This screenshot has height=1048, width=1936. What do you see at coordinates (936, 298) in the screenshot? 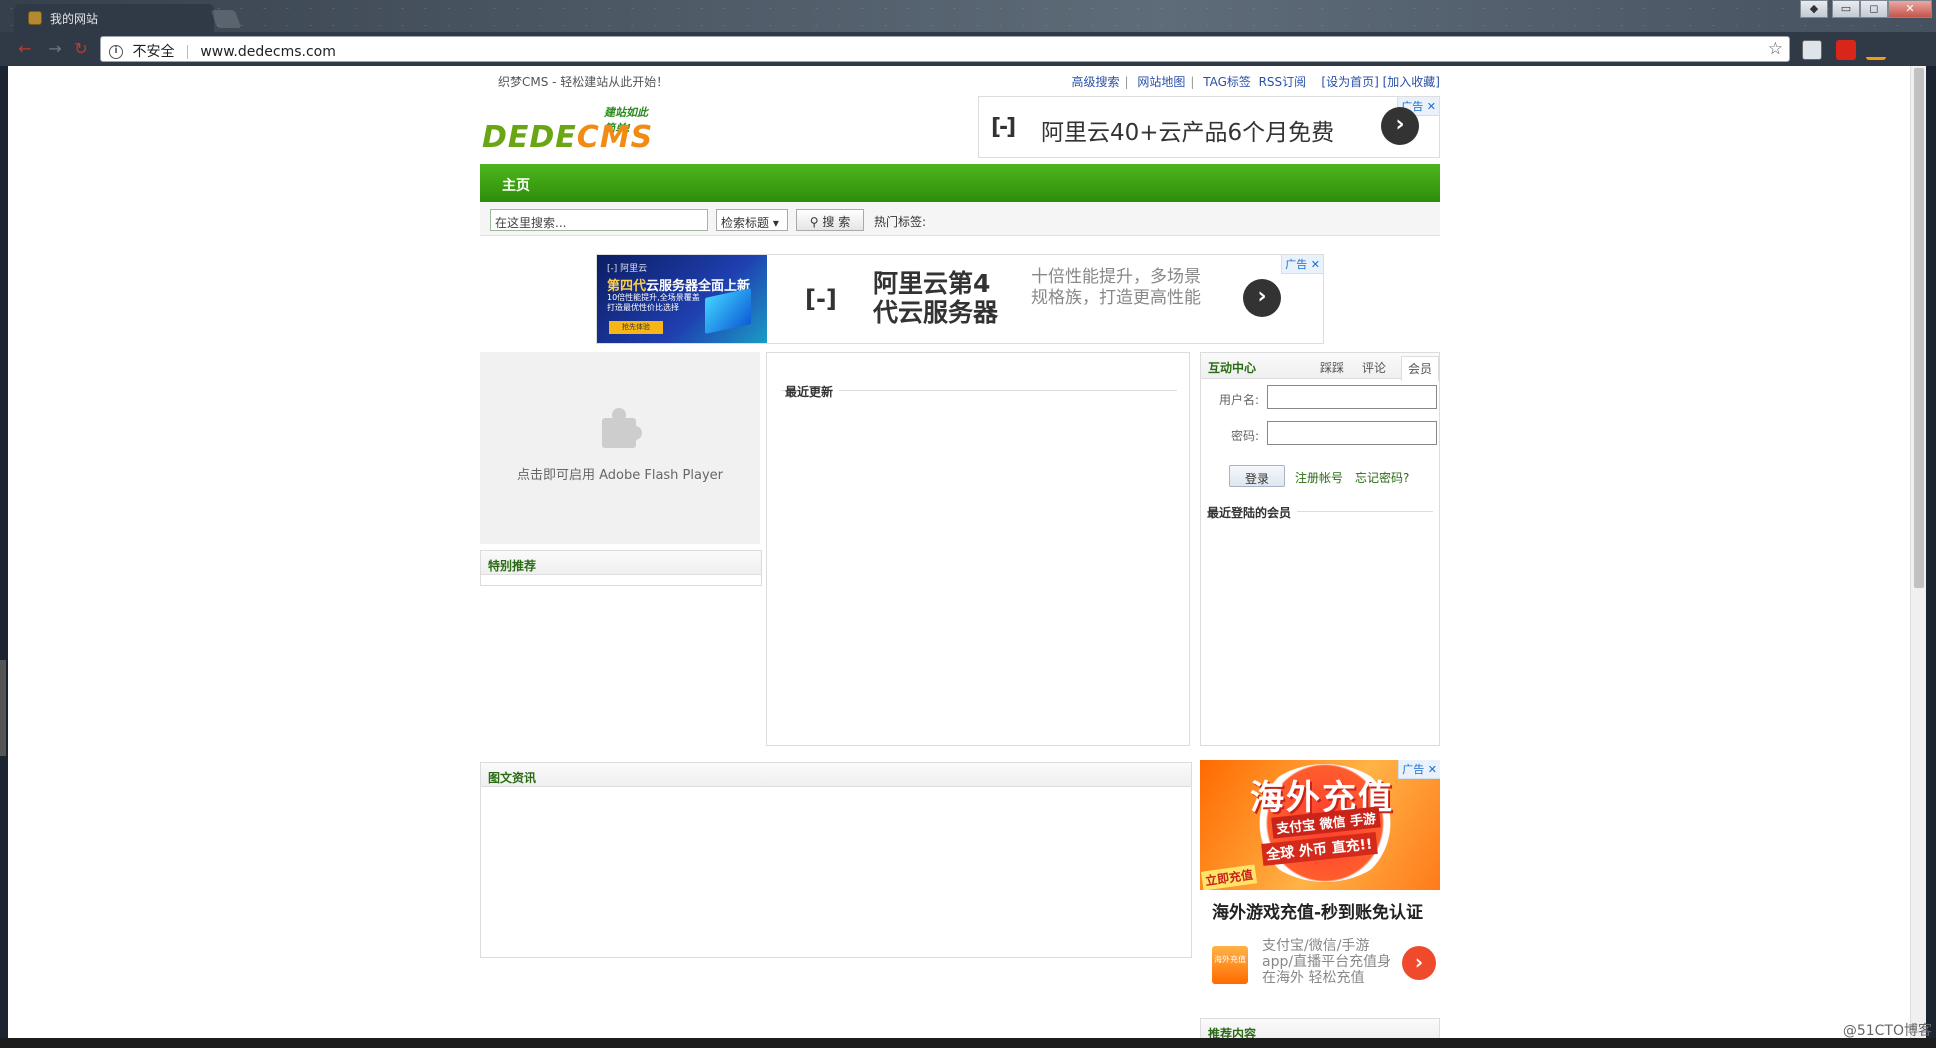
I see `banner-ad-title: 阿里云第4代云服务器` at bounding box center [936, 298].